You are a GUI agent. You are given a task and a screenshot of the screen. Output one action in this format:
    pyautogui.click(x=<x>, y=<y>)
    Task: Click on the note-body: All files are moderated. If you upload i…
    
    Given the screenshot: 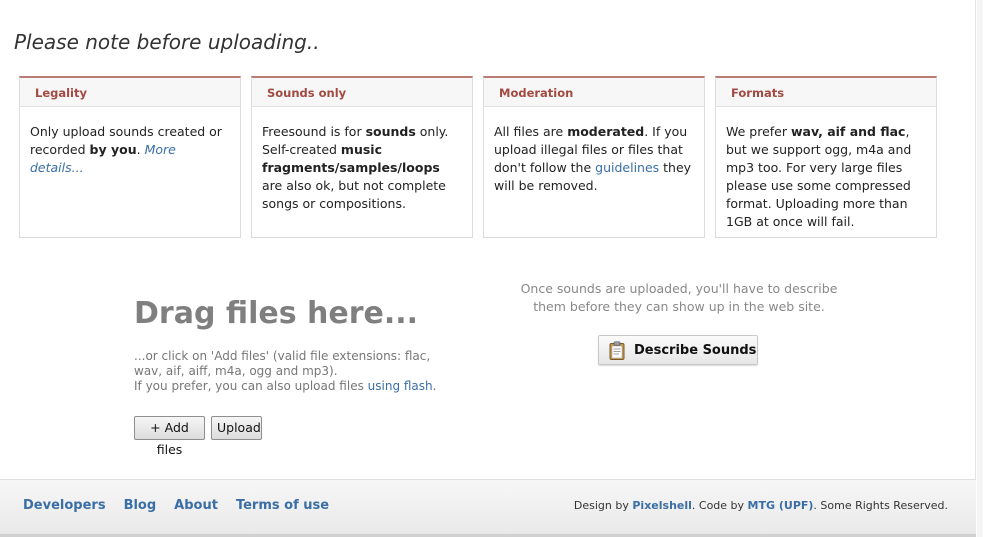 What is the action you would take?
    pyautogui.click(x=593, y=158)
    